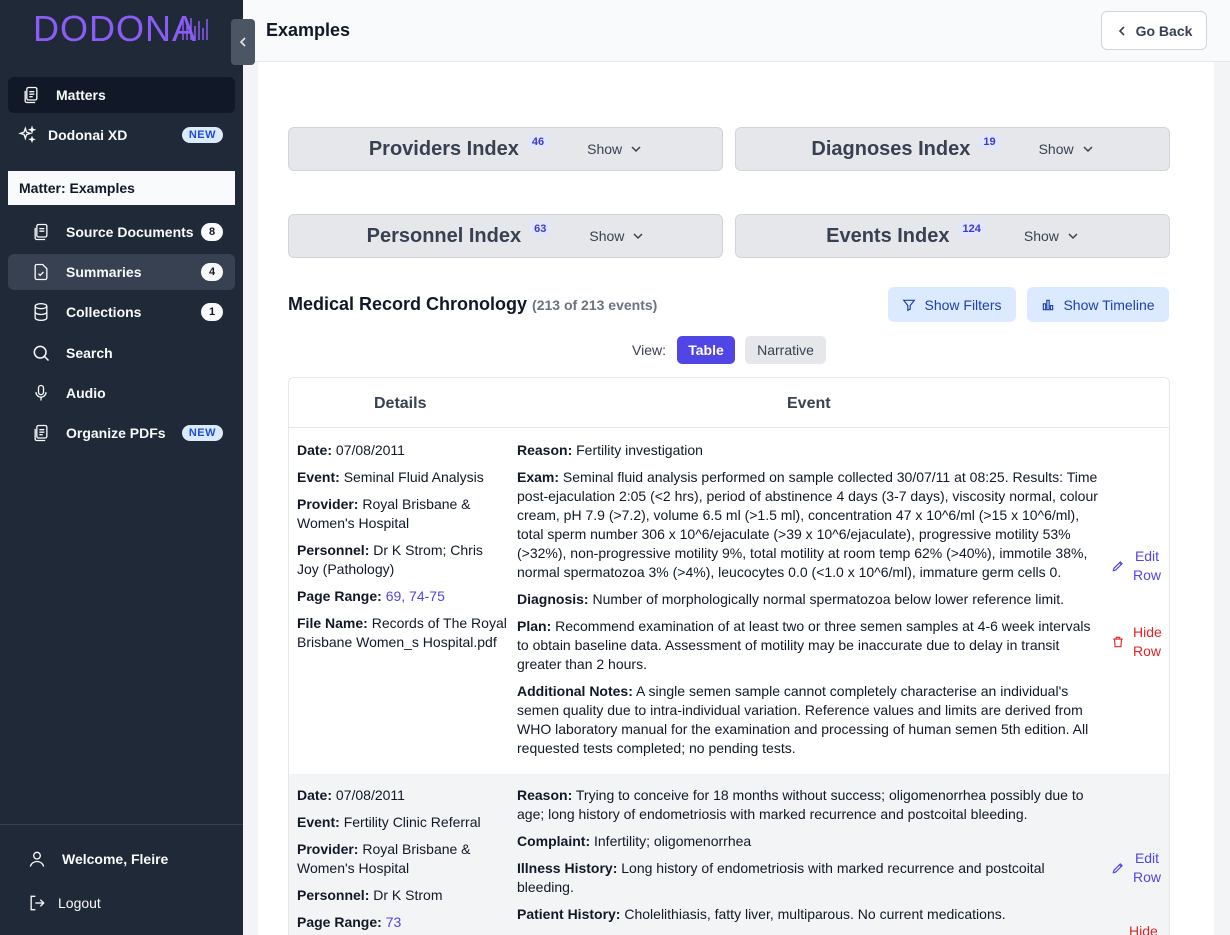  Describe the element at coordinates (540, 229) in the screenshot. I see `index-count: 63` at that location.